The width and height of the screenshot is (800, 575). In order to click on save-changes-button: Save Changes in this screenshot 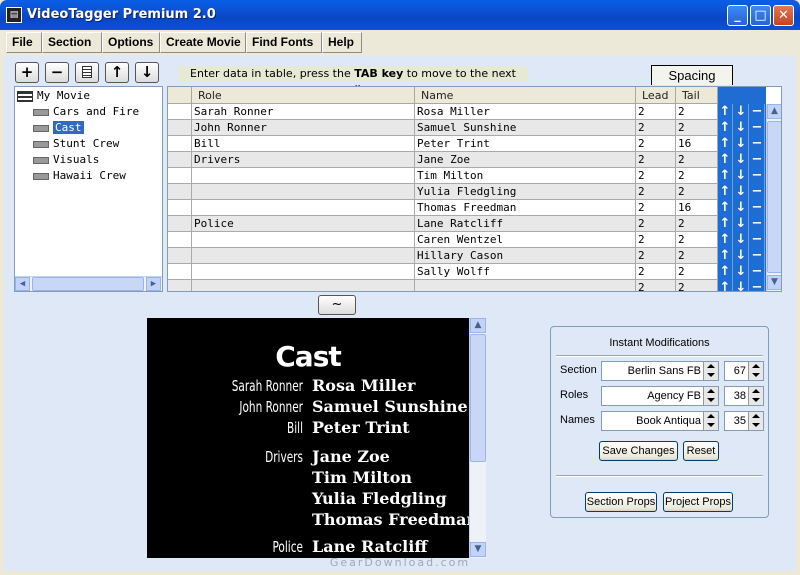, I will do `click(638, 451)`.